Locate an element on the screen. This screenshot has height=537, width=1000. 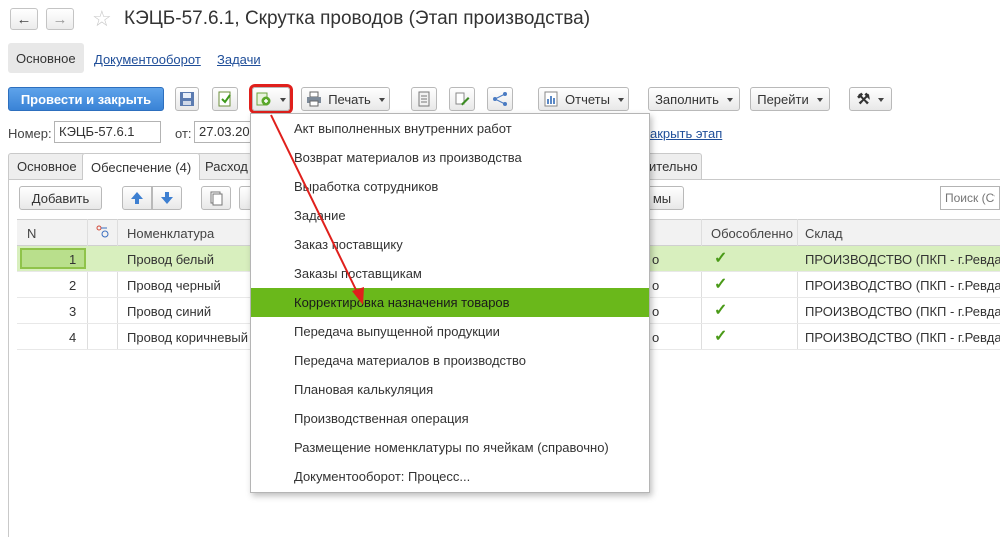
row-number: 2 is located at coordinates (73, 285).